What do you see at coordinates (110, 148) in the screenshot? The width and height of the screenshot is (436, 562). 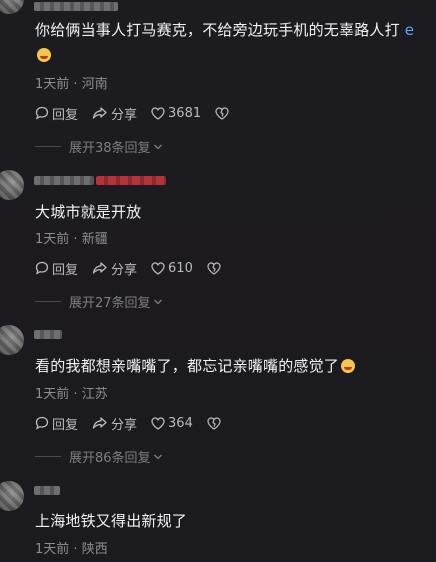 I see `expand-replies-label: 展开38条回复` at bounding box center [110, 148].